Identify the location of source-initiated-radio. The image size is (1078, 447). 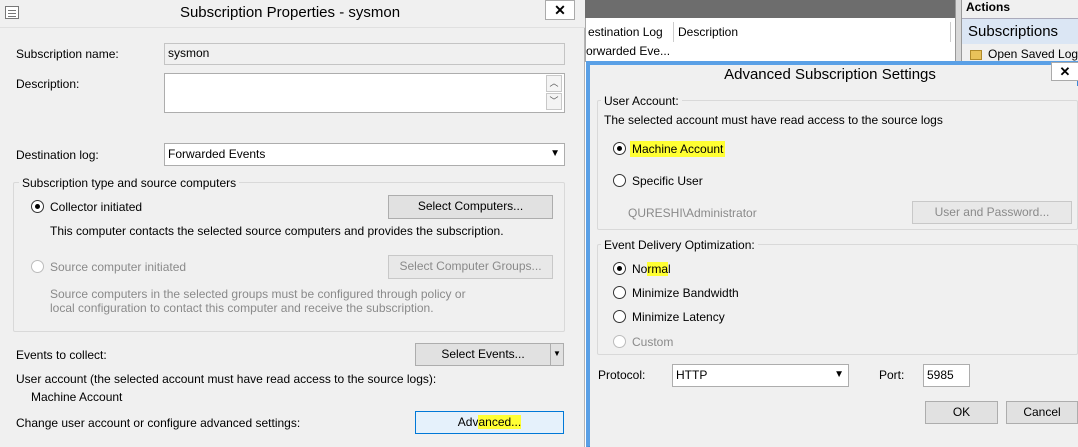
(37, 266).